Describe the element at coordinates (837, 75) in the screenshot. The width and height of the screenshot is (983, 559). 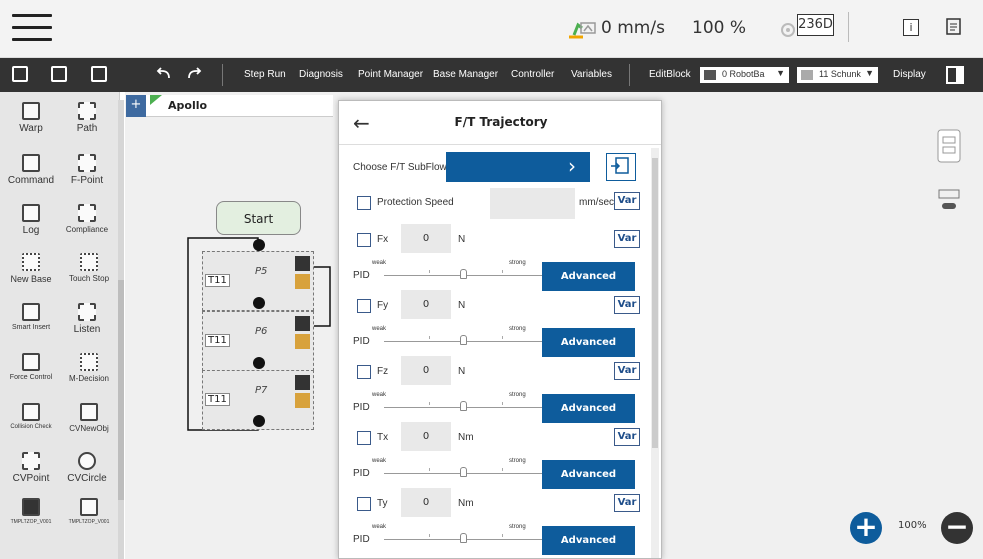
I see `tool-select-dropdown: 11 Schunk ▼` at that location.